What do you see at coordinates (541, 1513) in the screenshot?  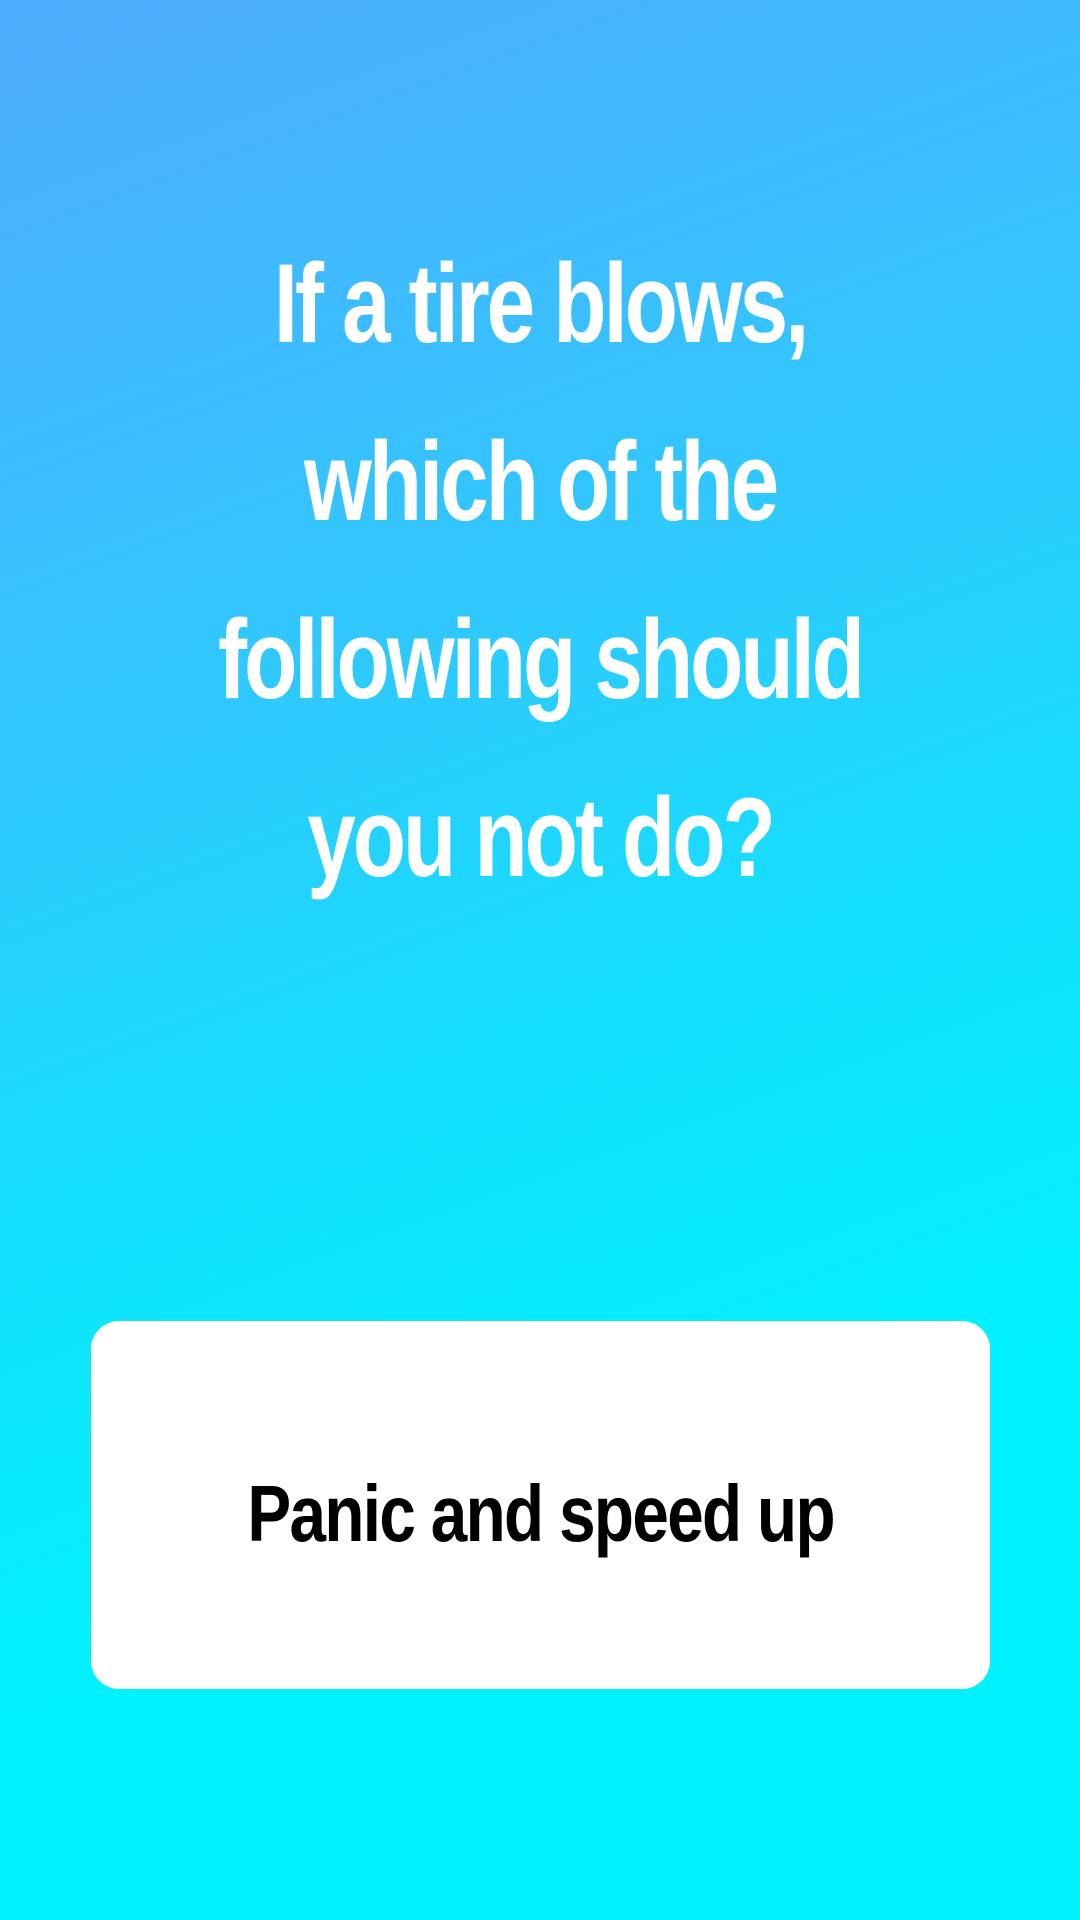 I see `answer-option-label: Panic and speed up` at bounding box center [541, 1513].